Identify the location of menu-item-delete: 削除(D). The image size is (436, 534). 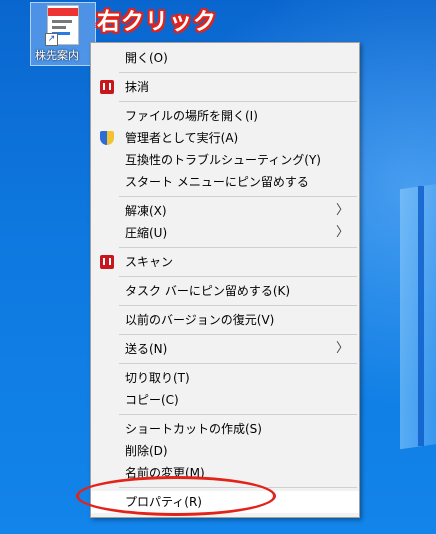
(225, 451).